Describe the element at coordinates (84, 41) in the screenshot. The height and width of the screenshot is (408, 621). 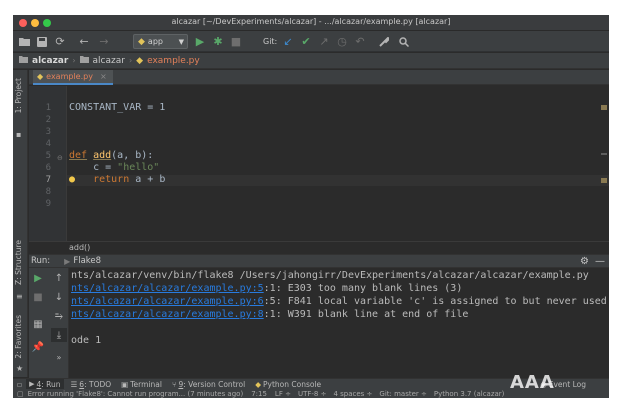
I see `back-arrow-icon: ←` at that location.